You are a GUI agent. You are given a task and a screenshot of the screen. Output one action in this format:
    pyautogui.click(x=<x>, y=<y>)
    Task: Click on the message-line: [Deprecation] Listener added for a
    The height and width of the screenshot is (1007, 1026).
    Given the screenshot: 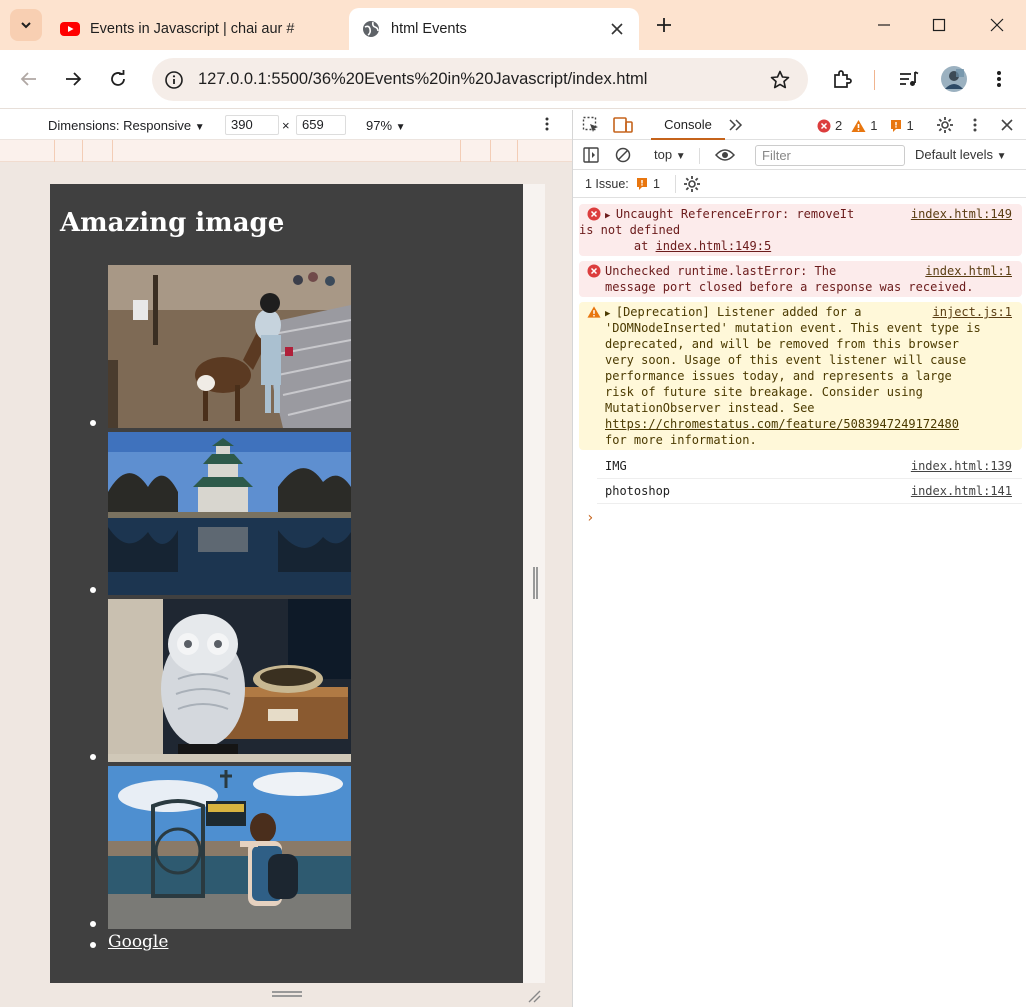 What is the action you would take?
    pyautogui.click(x=738, y=312)
    